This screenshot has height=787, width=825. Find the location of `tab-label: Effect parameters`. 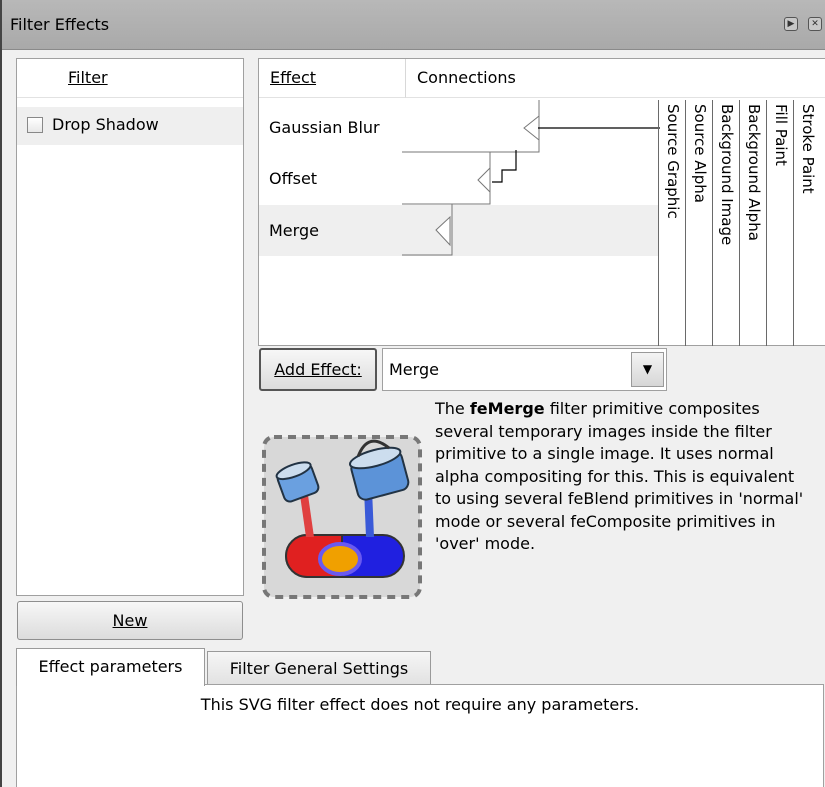

tab-label: Effect parameters is located at coordinates (110, 666).